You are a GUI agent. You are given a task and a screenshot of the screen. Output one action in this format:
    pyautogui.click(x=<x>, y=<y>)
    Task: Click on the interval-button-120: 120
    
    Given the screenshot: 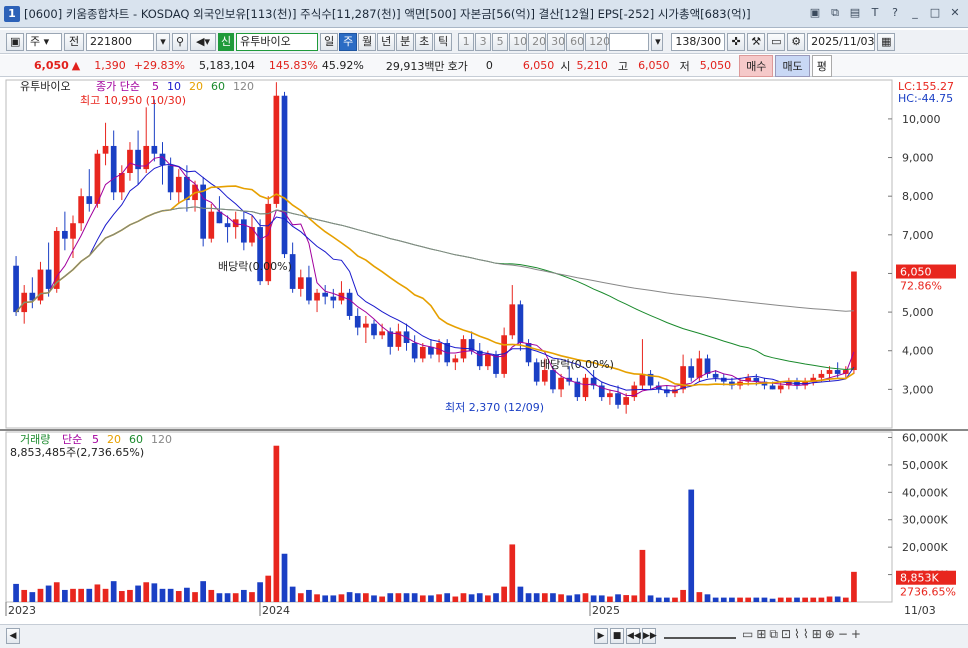 What is the action you would take?
    pyautogui.click(x=597, y=41)
    